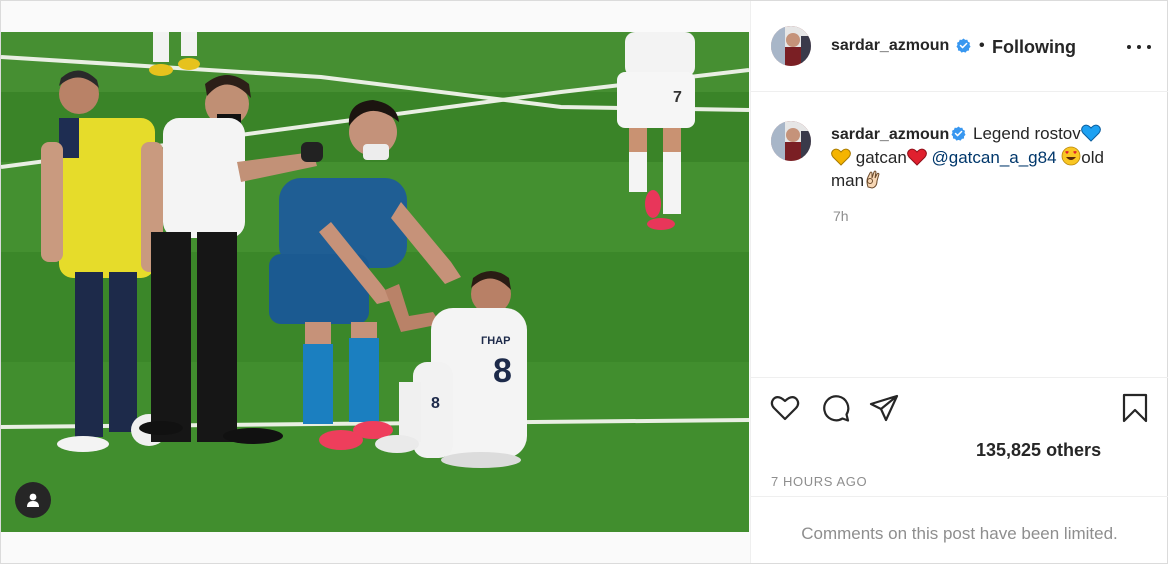 This screenshot has width=1168, height=564. What do you see at coordinates (791, 46) in the screenshot?
I see `avatar` at bounding box center [791, 46].